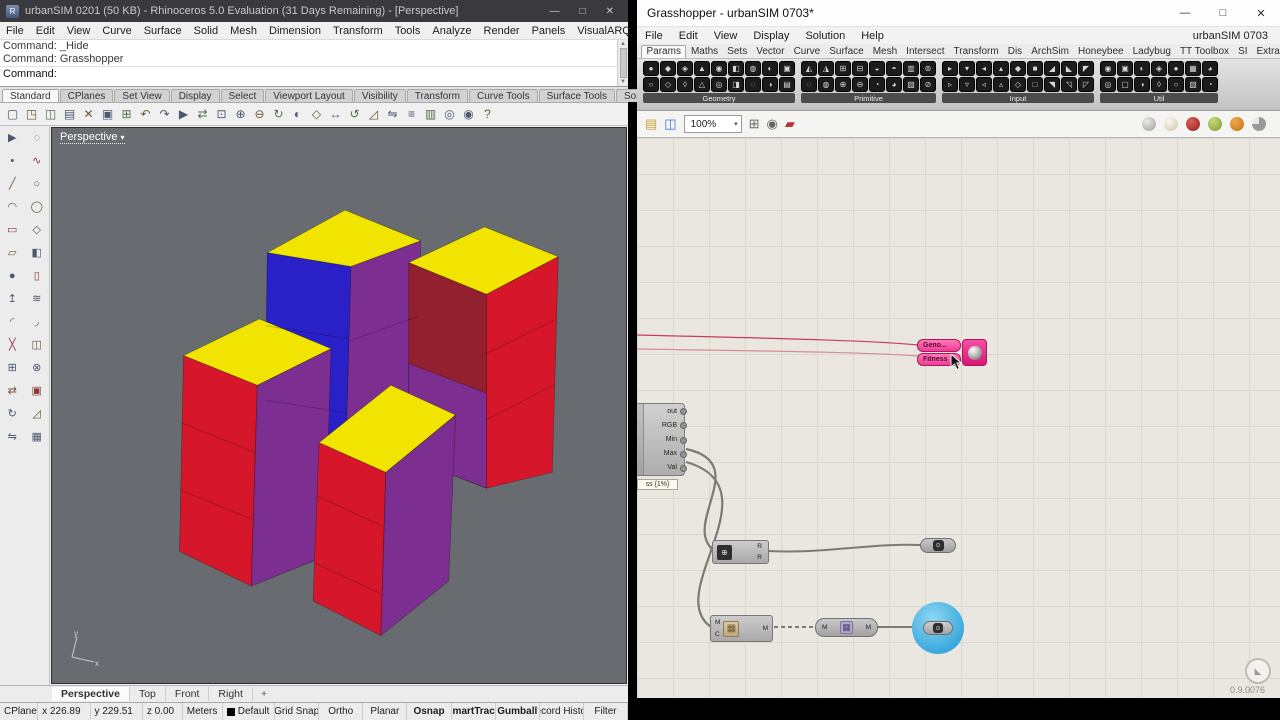  Describe the element at coordinates (206, 31) in the screenshot. I see `menu-item: Solid` at that location.